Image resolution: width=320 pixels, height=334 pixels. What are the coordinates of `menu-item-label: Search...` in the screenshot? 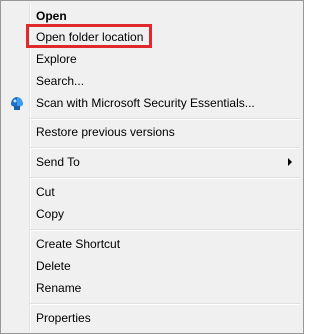 It's located at (60, 81).